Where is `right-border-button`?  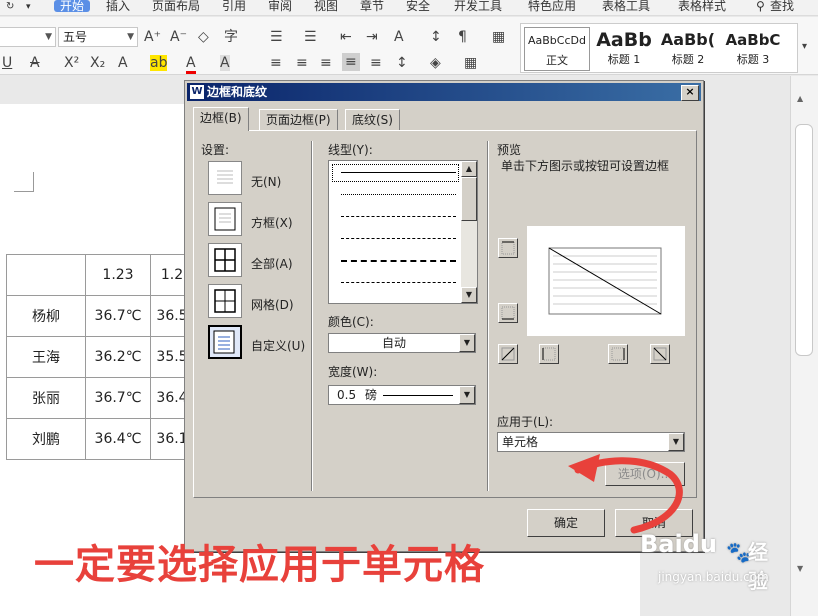
right-border-button is located at coordinates (618, 354).